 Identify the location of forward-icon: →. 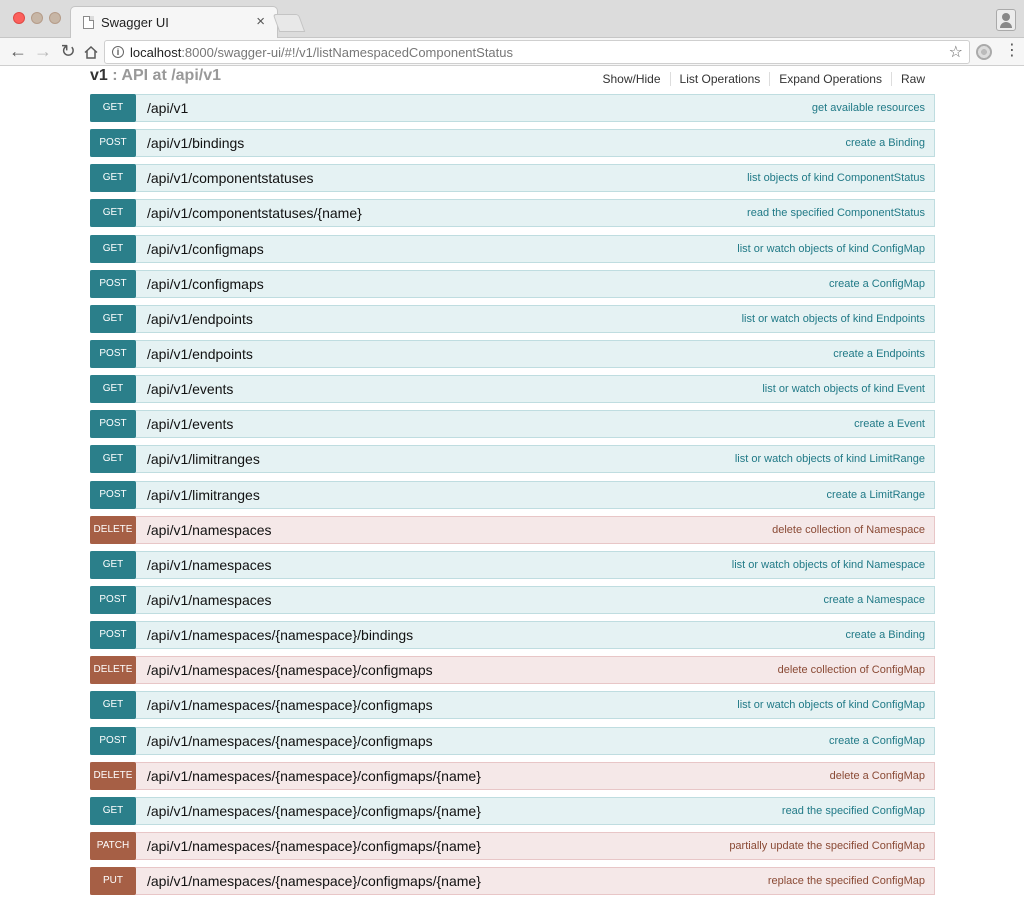
(43, 51).